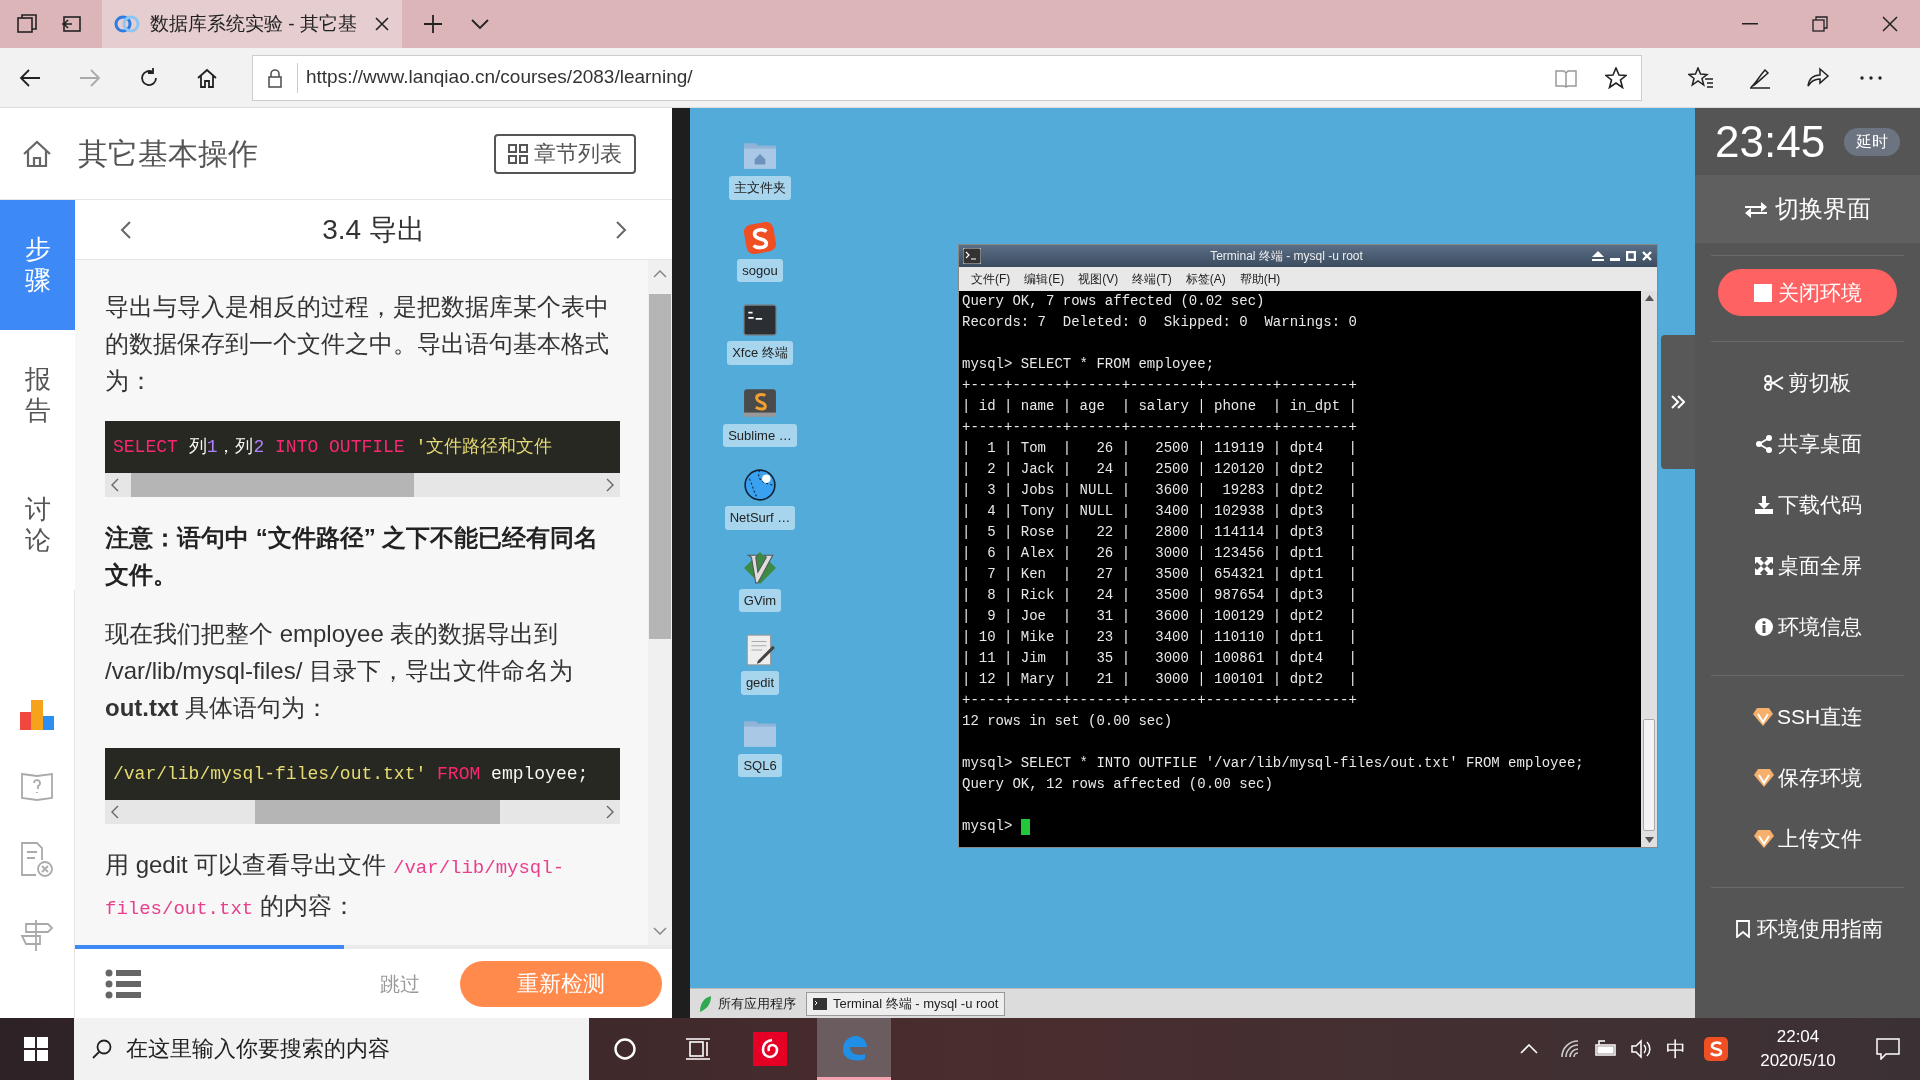 The image size is (1920, 1080). I want to click on paragraph: 导出与导入是相反的过程，是把数据库某个表中的数据保存到一个文件之中。导出语句基本格式为：, so click(357, 344).